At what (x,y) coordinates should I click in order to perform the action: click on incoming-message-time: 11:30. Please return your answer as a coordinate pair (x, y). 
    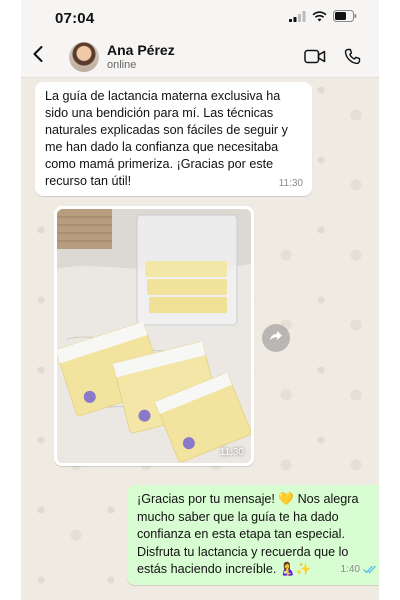
    Looking at the image, I should click on (290, 183).